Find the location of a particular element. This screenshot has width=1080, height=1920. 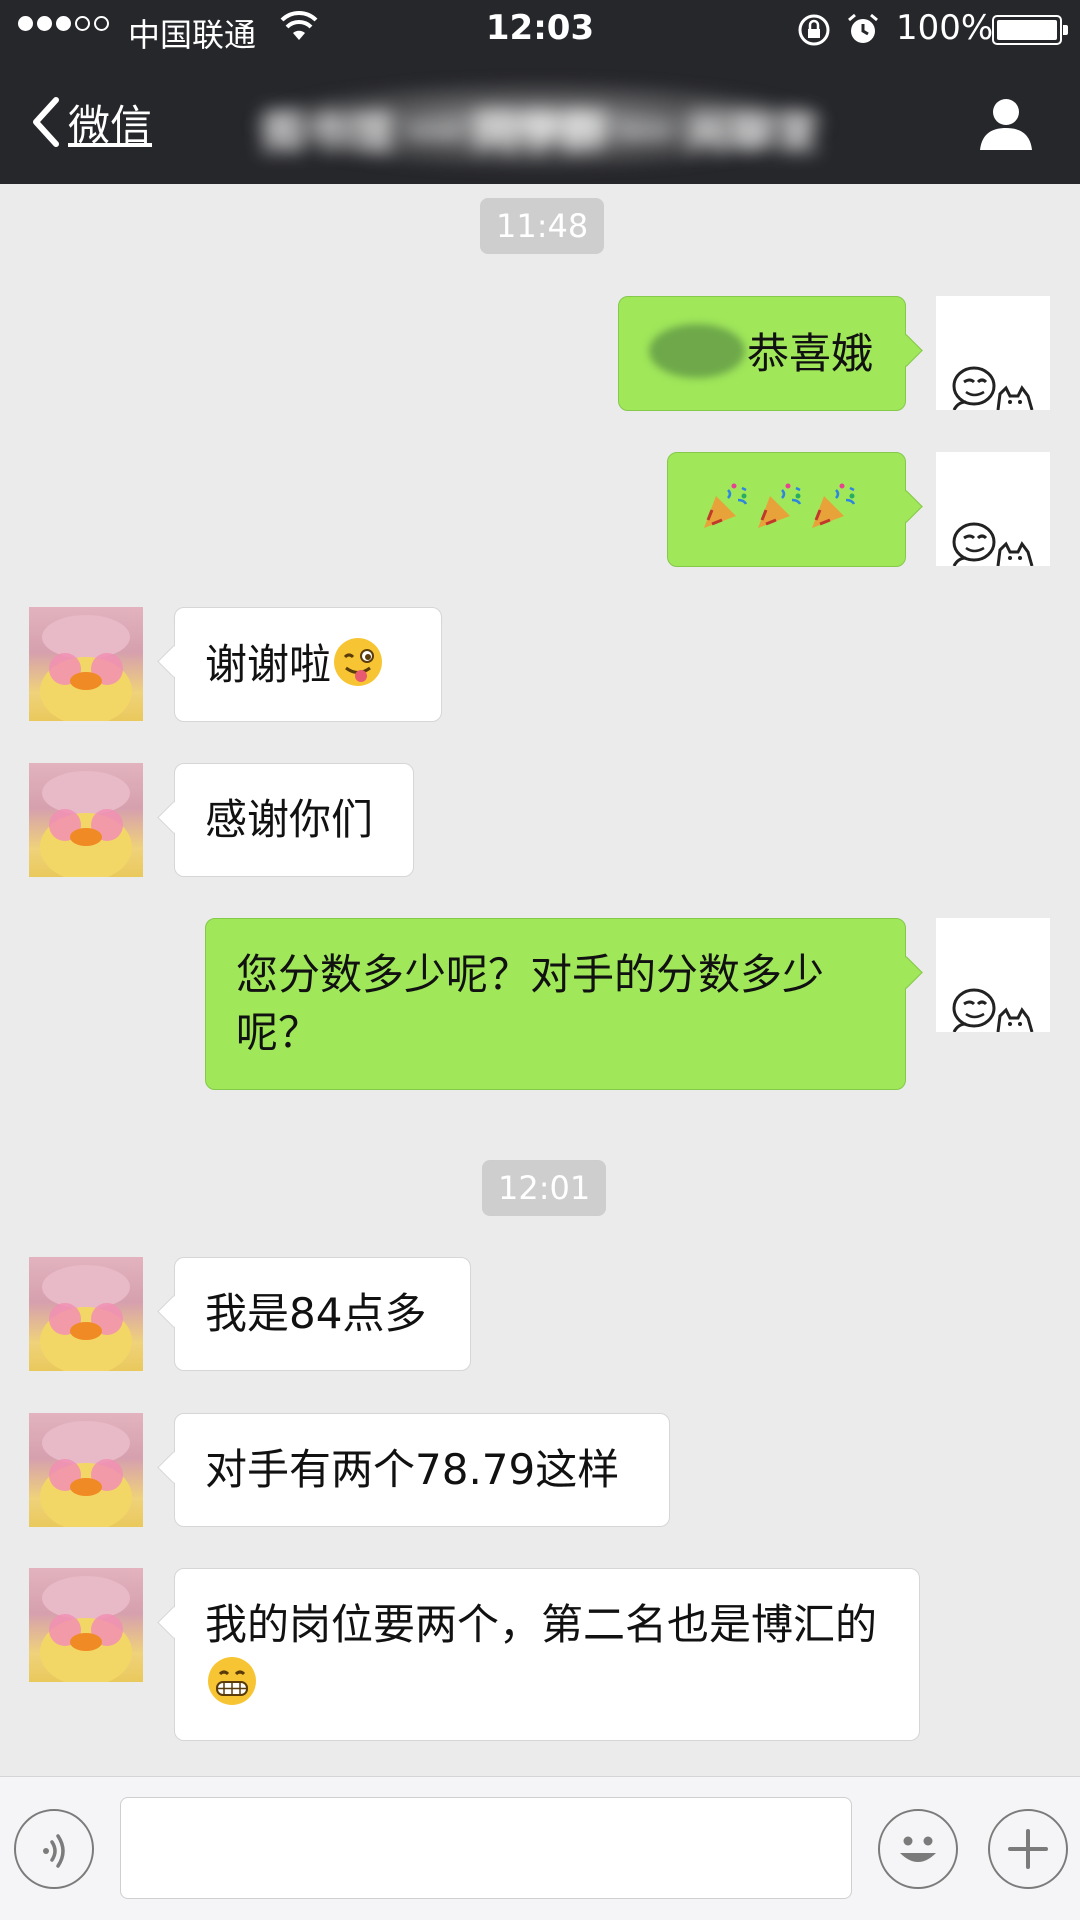

winking-tongue-emoji is located at coordinates (358, 662).